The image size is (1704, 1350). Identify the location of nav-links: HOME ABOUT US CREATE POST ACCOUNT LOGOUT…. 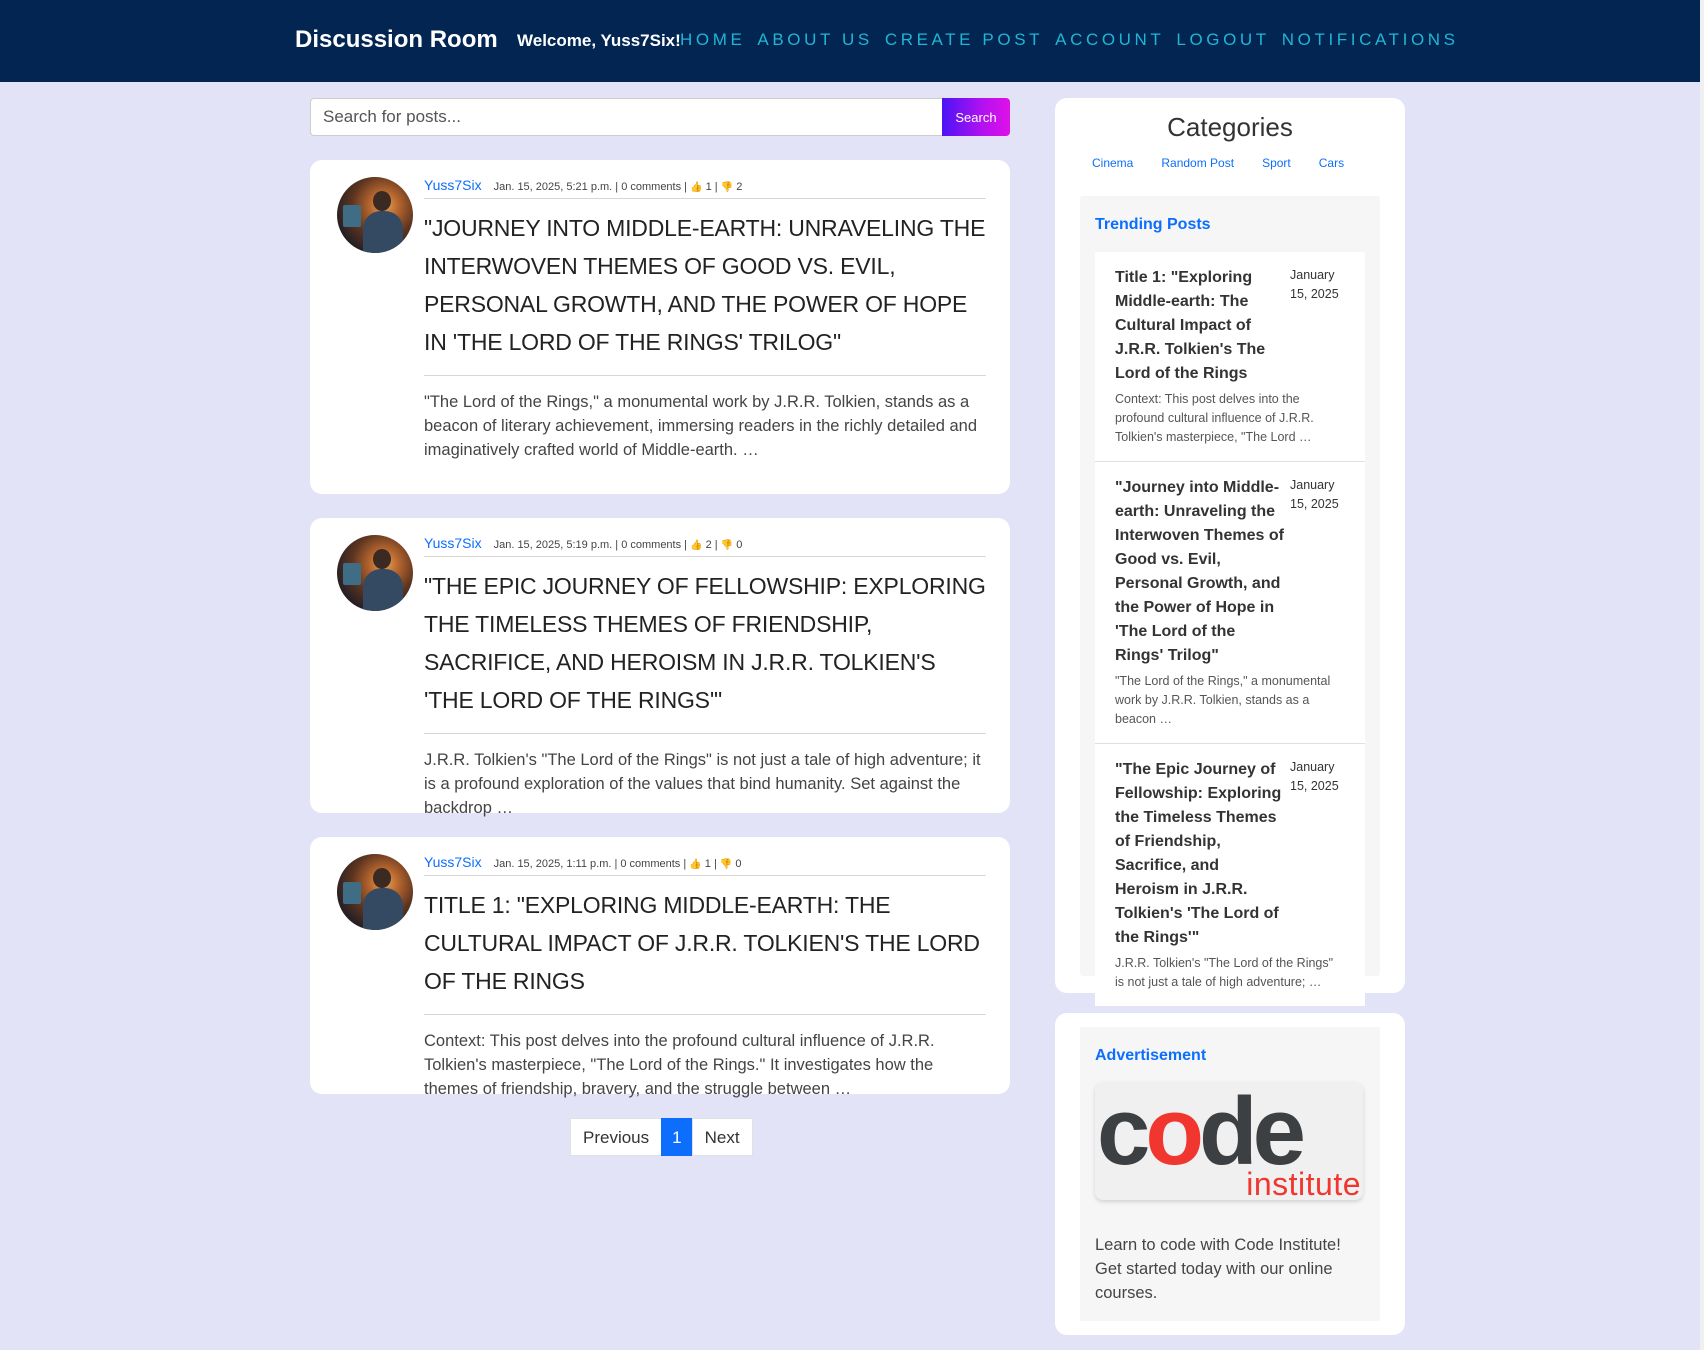
(1075, 40).